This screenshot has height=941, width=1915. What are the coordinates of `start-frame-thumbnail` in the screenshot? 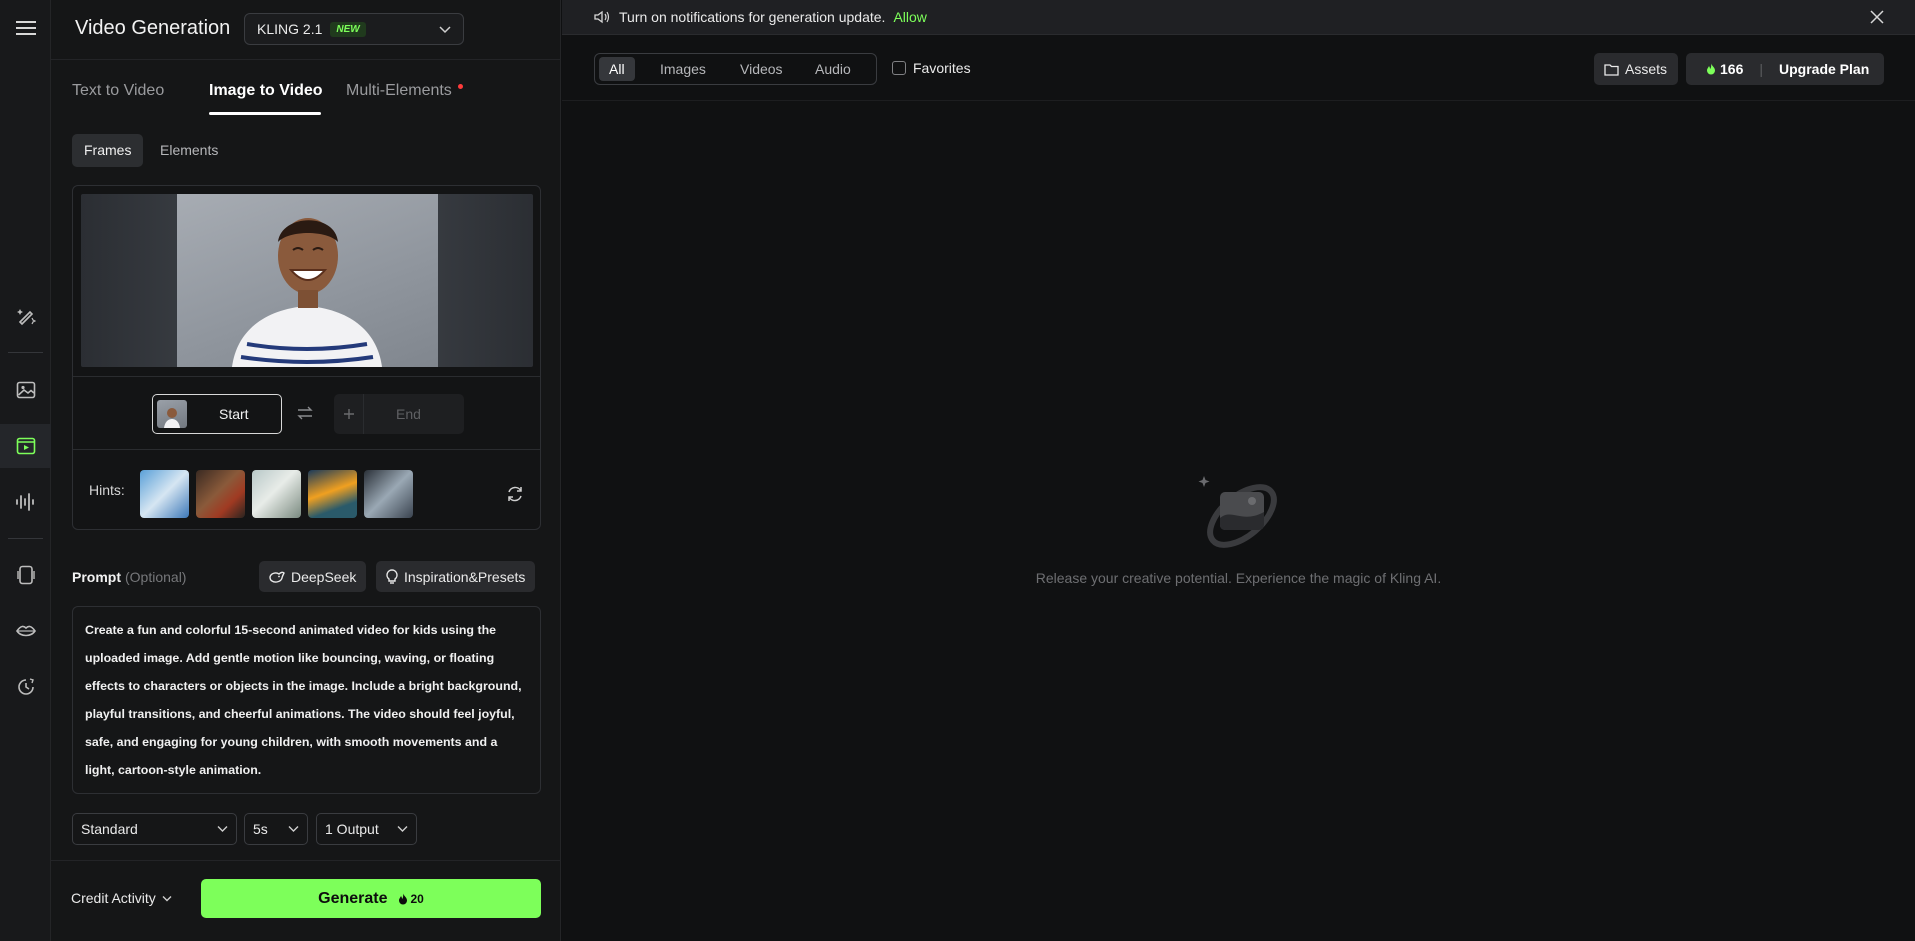 It's located at (172, 414).